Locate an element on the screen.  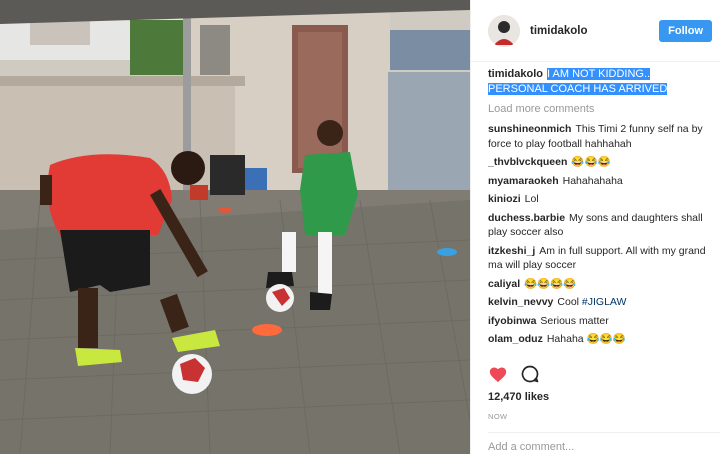
comment-text: Serious matter is located at coordinates (574, 320).